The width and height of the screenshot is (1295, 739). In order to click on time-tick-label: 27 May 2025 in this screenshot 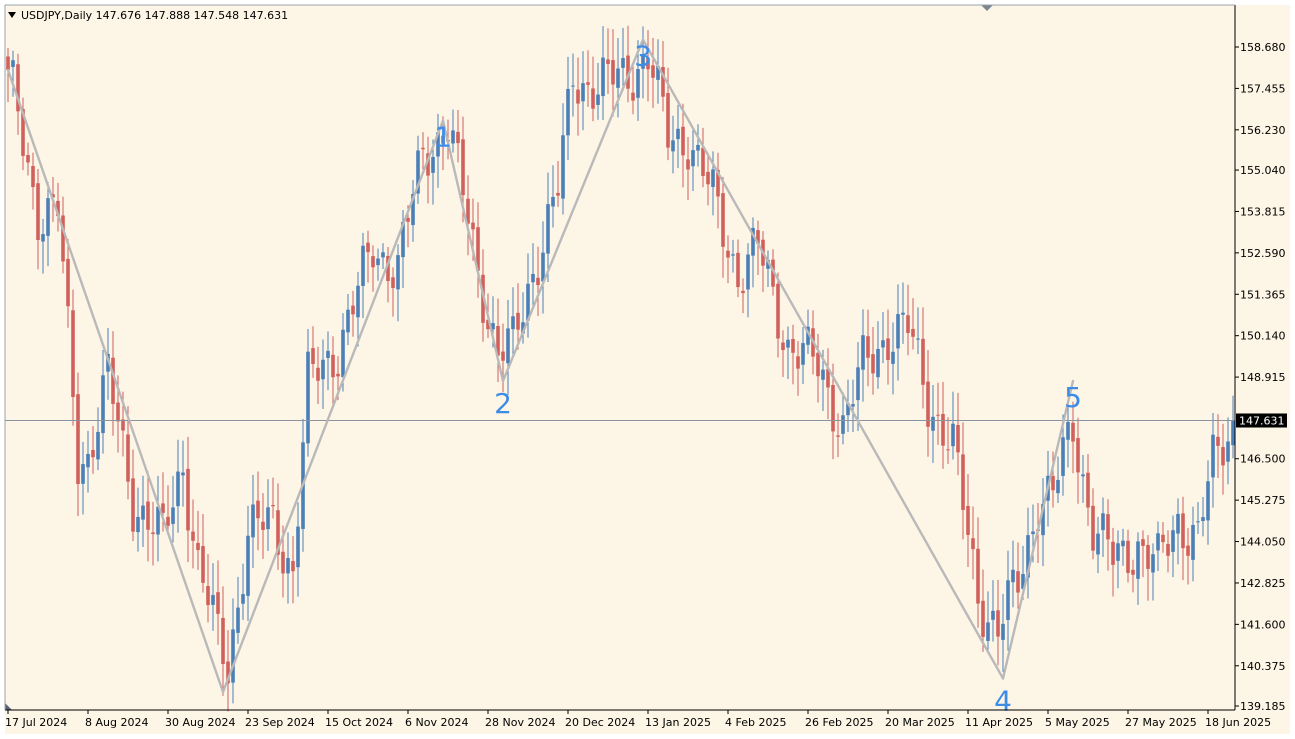, I will do `click(1161, 722)`.